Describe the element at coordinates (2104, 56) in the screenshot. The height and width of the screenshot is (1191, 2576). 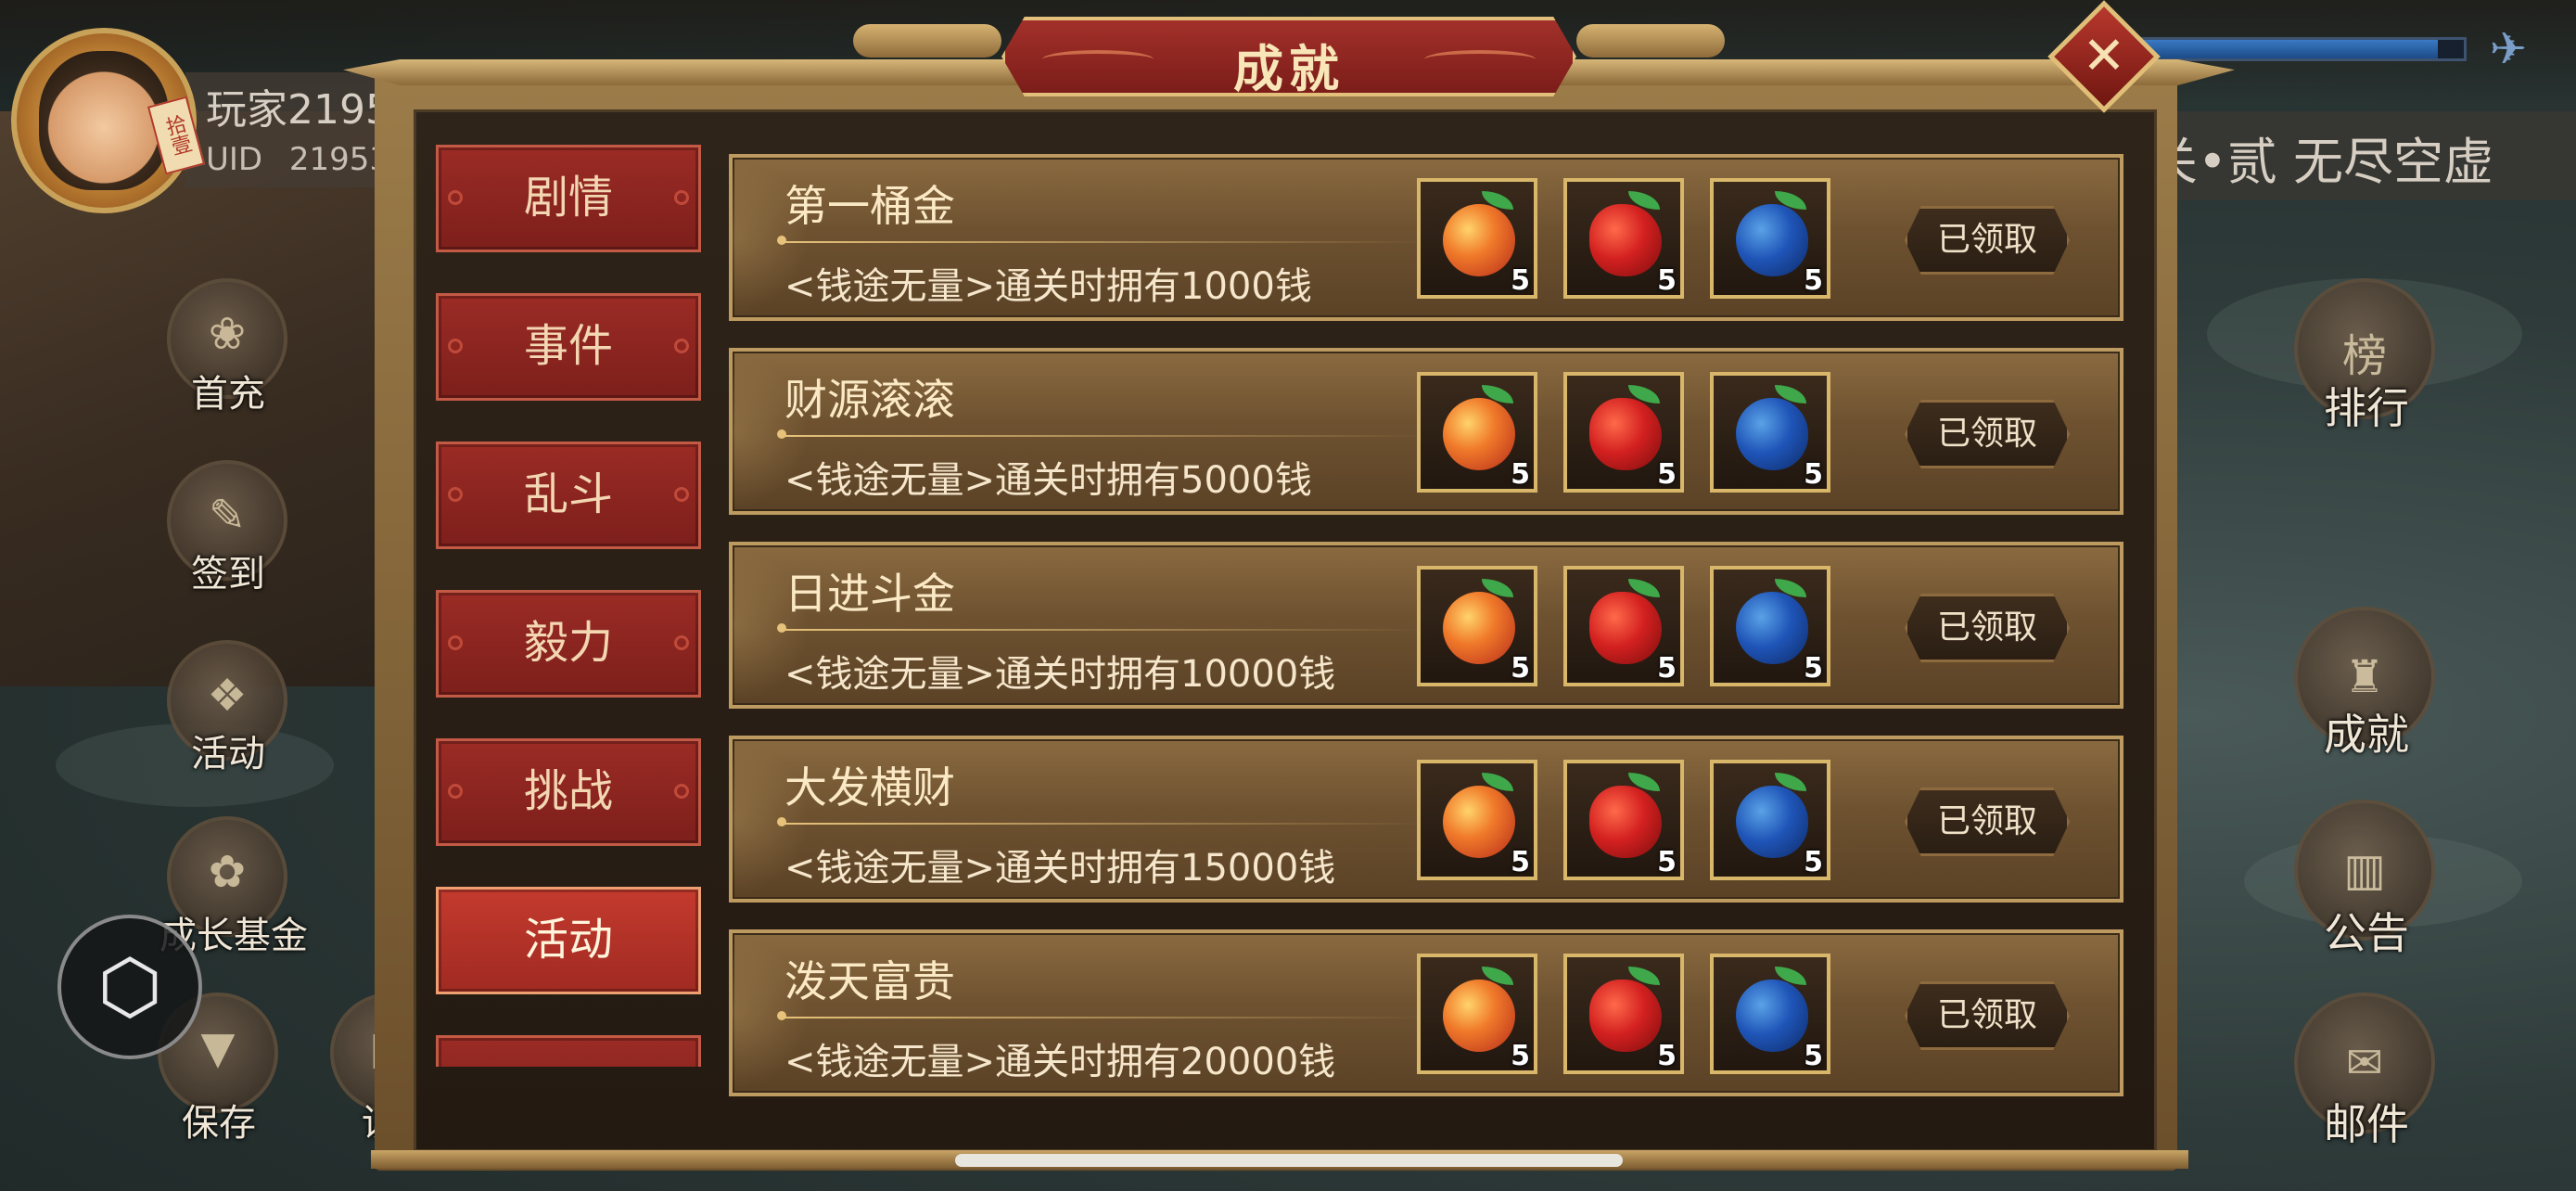
I see `close-icon: ✕` at that location.